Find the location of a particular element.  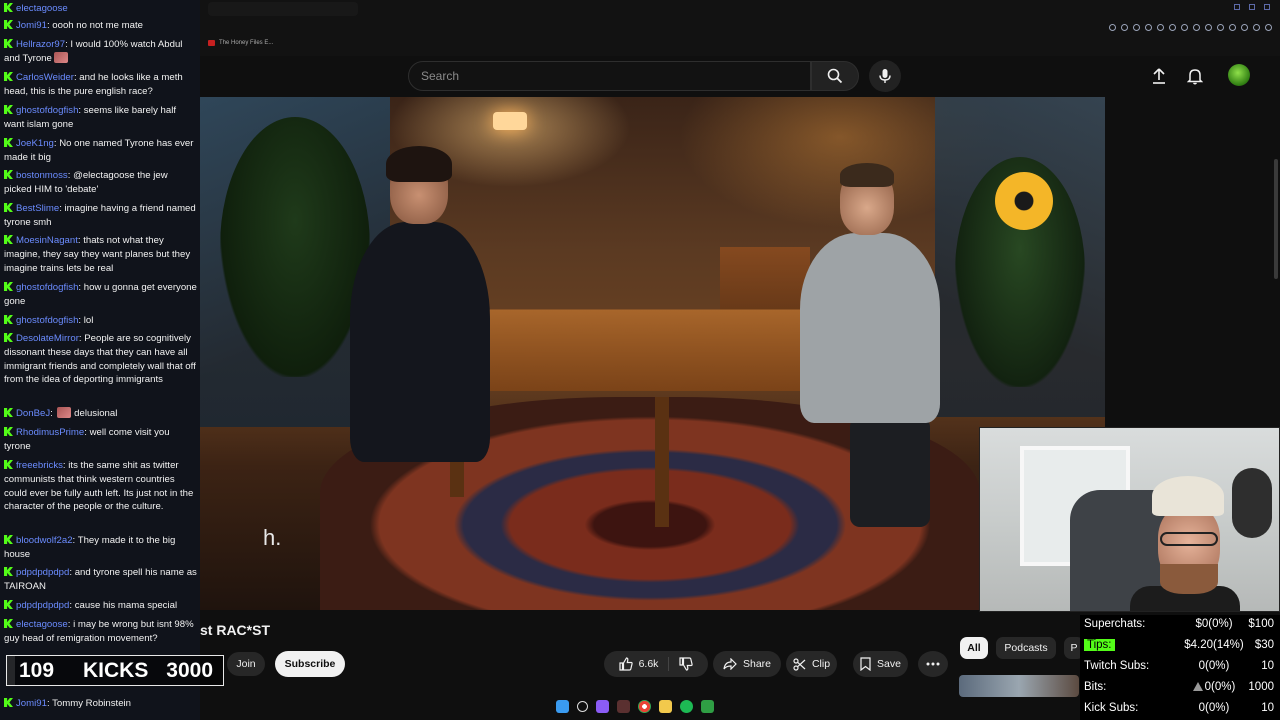

video-caption: h. is located at coordinates (272, 537).